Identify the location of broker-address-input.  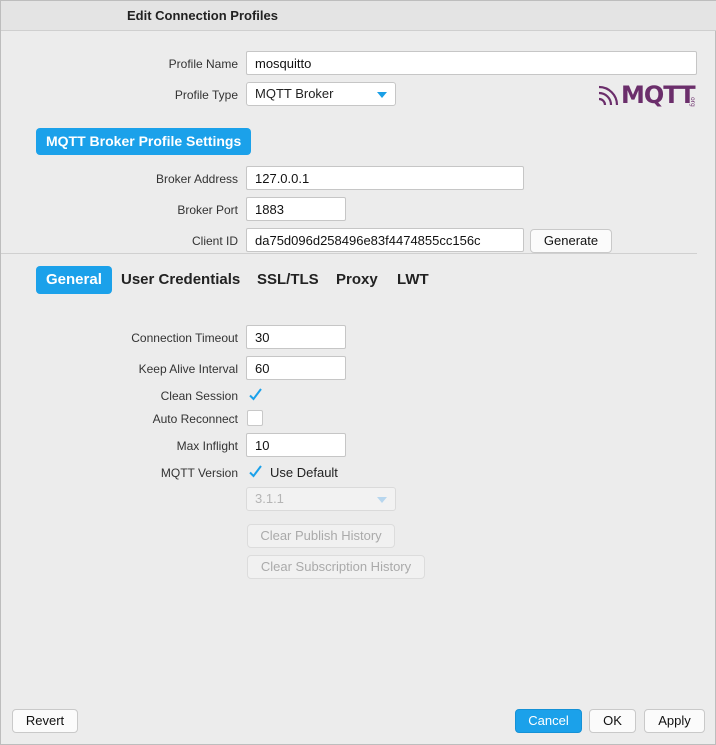
(385, 178).